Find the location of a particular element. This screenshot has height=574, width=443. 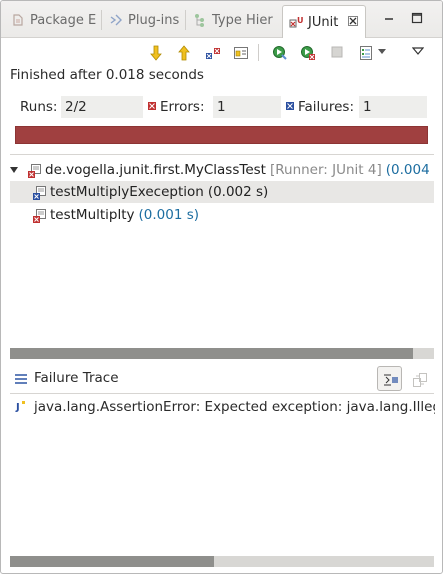

test-failure-icon is located at coordinates (39, 192).